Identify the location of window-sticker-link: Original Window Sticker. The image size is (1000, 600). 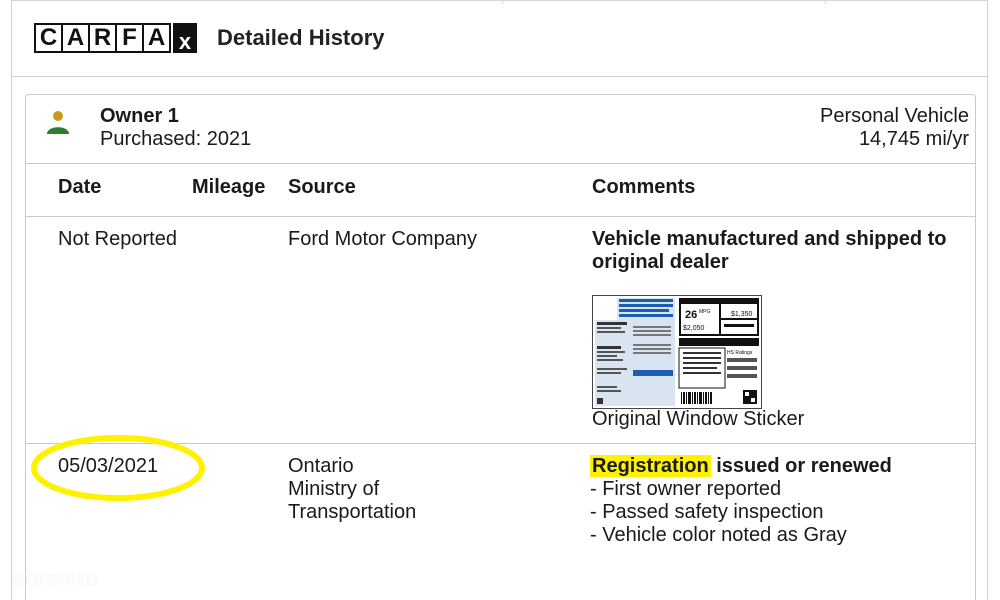
(698, 419).